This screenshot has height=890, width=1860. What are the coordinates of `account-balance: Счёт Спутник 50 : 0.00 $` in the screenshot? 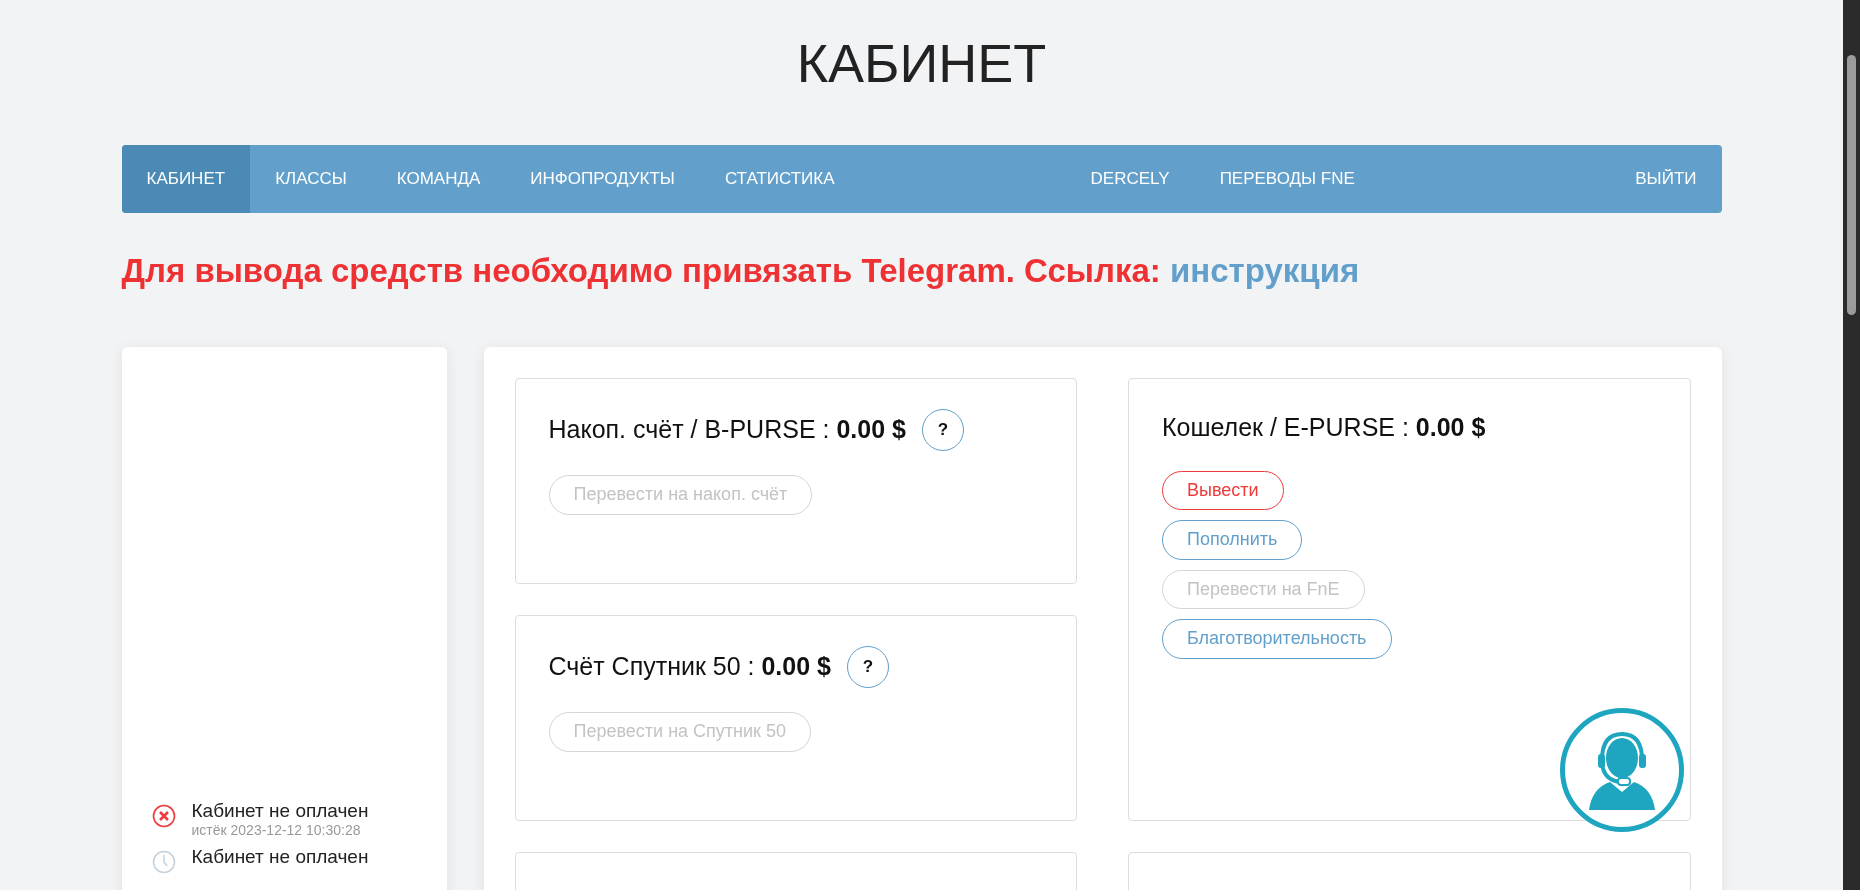 It's located at (689, 667).